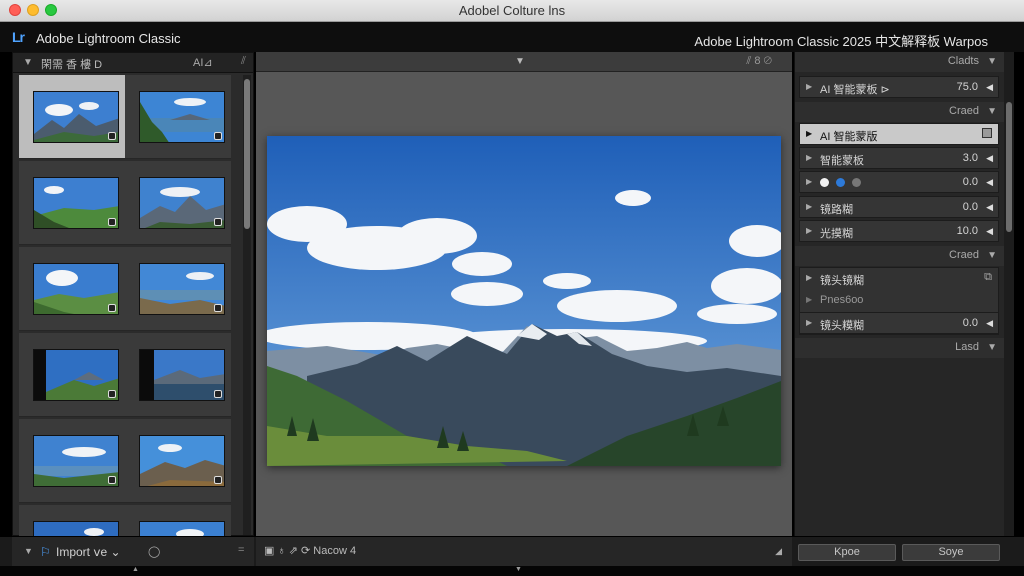  I want to click on row-value: 10.0, so click(967, 231).